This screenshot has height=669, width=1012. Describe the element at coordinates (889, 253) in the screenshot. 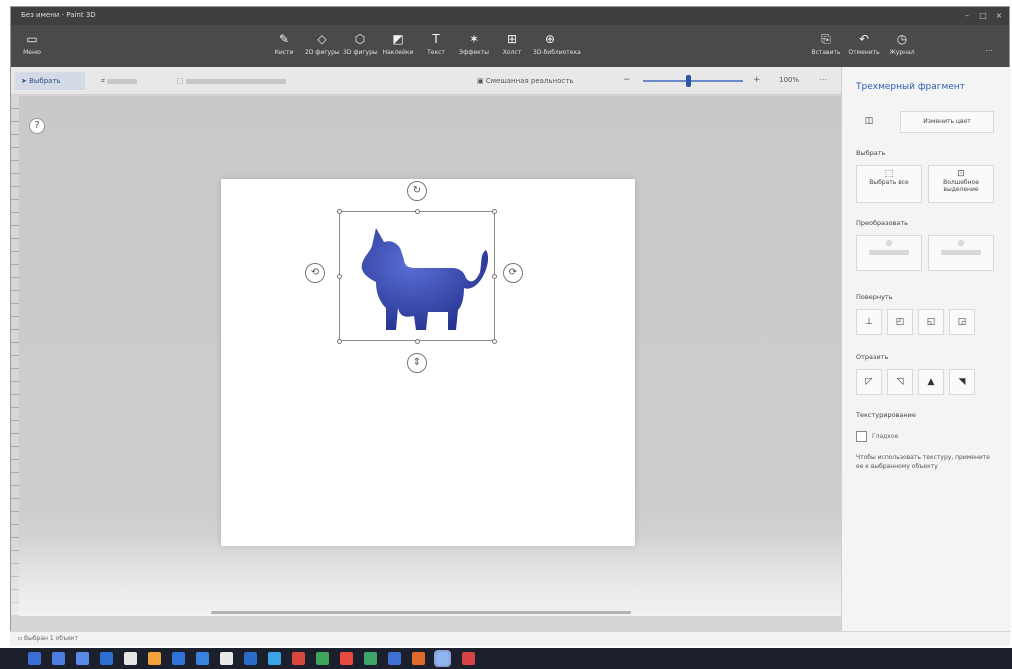

I see `transform-button-1: ⊕` at that location.